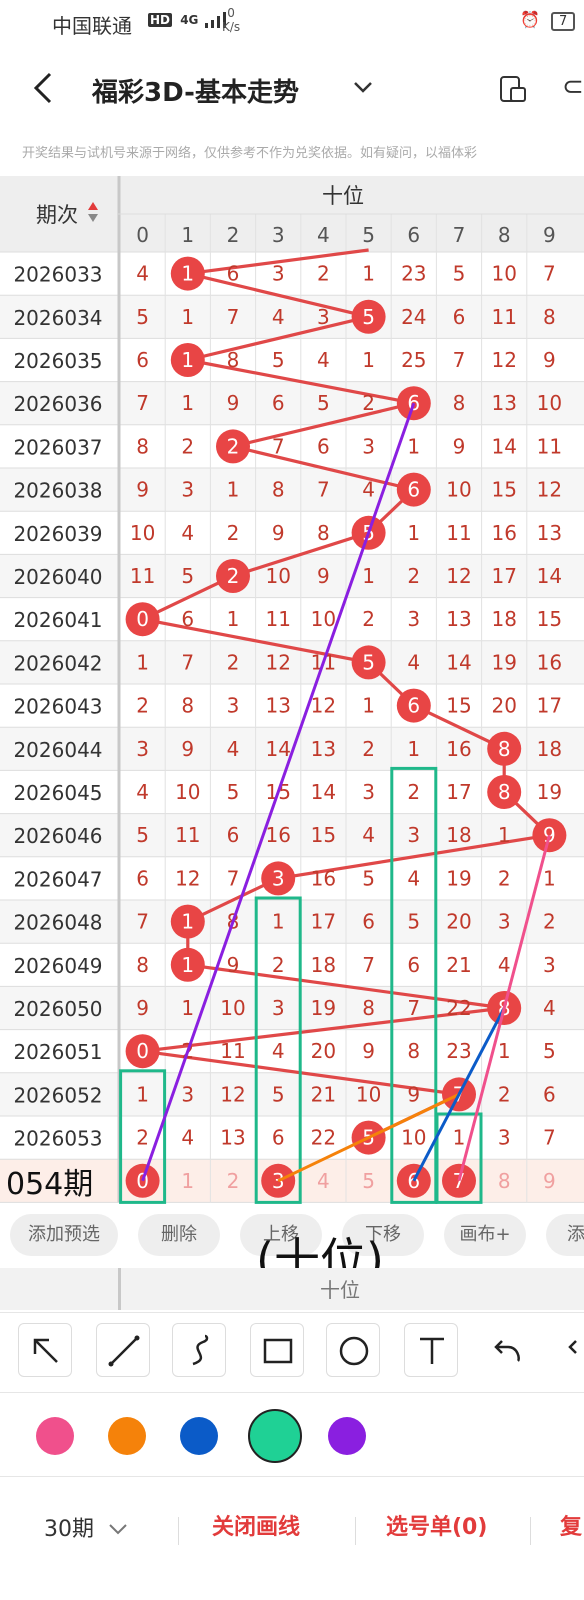 The width and height of the screenshot is (584, 1600). Describe the element at coordinates (195, 90) in the screenshot. I see `page-title: 福彩3D-基本走势` at that location.